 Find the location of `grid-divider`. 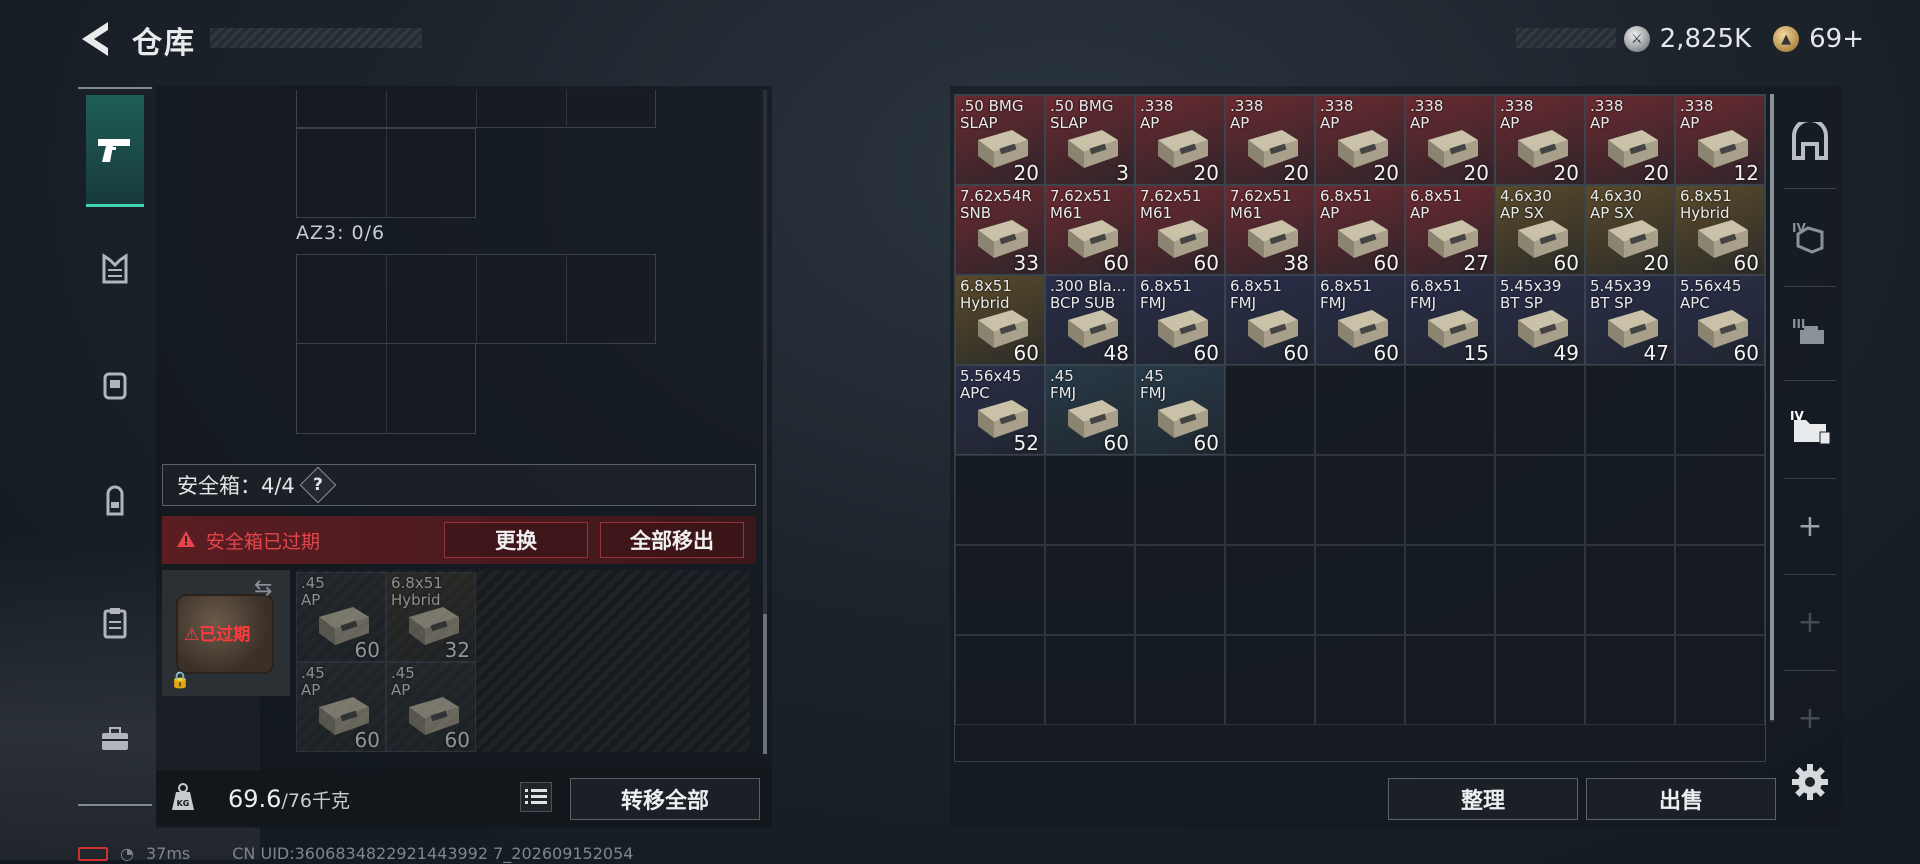

grid-divider is located at coordinates (566, 299).